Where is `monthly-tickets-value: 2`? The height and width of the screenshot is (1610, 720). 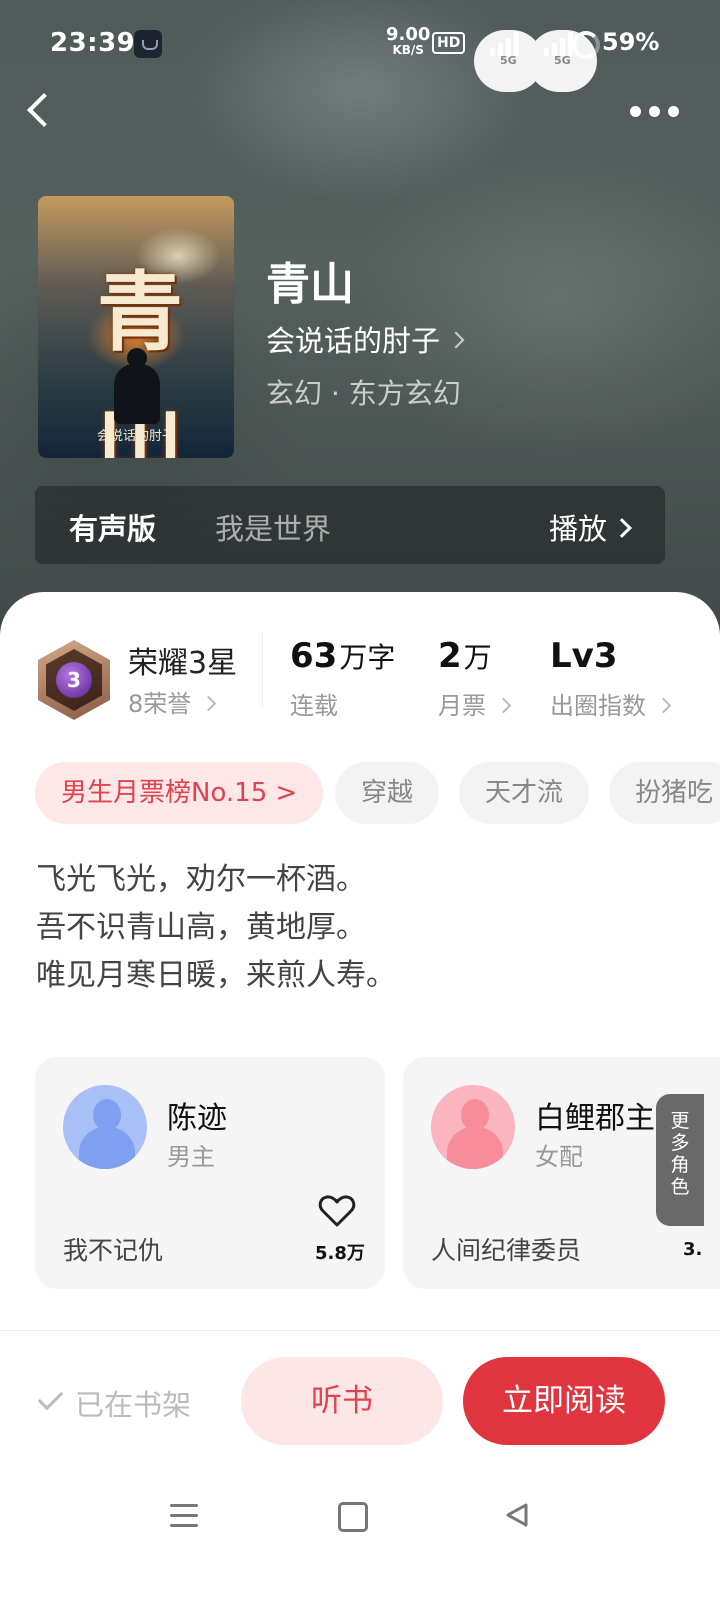
monthly-tickets-value: 2 is located at coordinates (450, 656).